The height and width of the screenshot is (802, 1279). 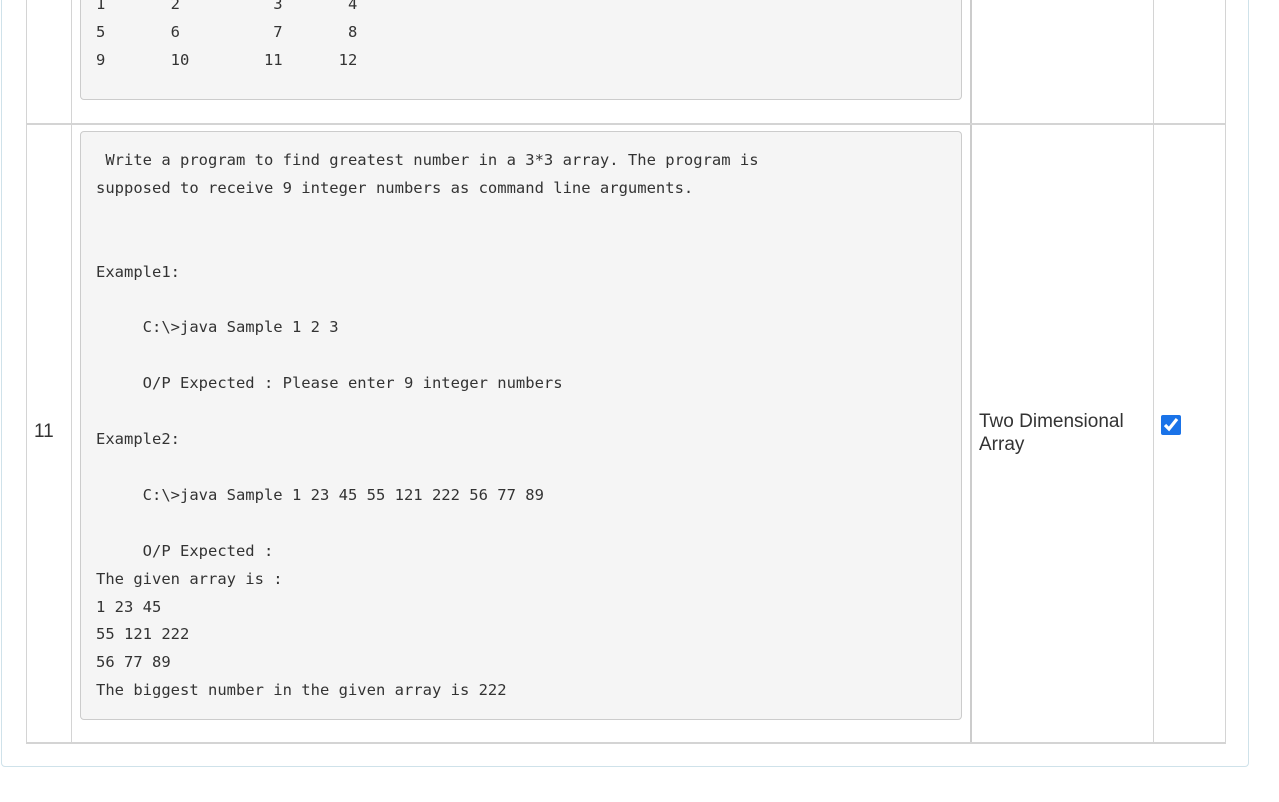 What do you see at coordinates (1051, 433) in the screenshot?
I see `topic-label: Two Dimensional Array` at bounding box center [1051, 433].